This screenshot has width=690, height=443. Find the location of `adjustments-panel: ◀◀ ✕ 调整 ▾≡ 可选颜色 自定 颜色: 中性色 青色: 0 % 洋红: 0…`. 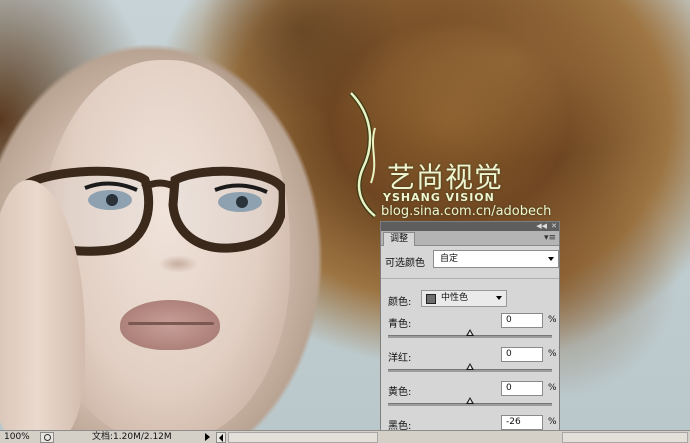

adjustments-panel: ◀◀ ✕ 调整 ▾≡ 可选颜色 自定 颜色: 中性色 青色: 0 % 洋红: 0… is located at coordinates (470, 332).